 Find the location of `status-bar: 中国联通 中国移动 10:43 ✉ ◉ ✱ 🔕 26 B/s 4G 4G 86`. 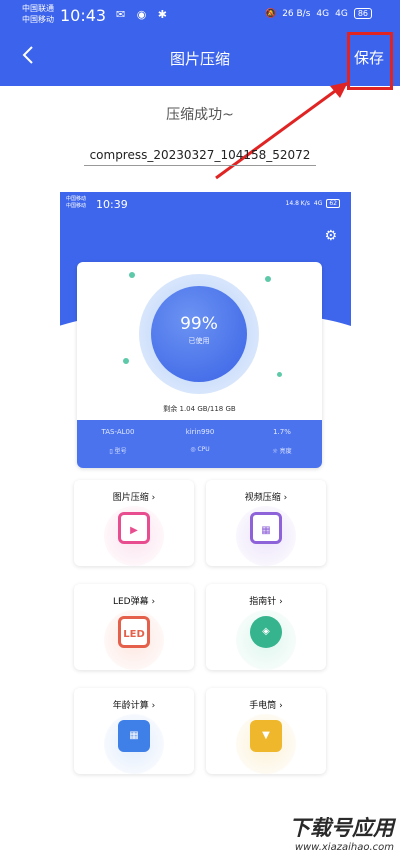

status-bar: 中国联通 中国移动 10:43 ✉ ◉ ✱ 🔕 26 B/s 4G 4G 86 is located at coordinates (200, 15).